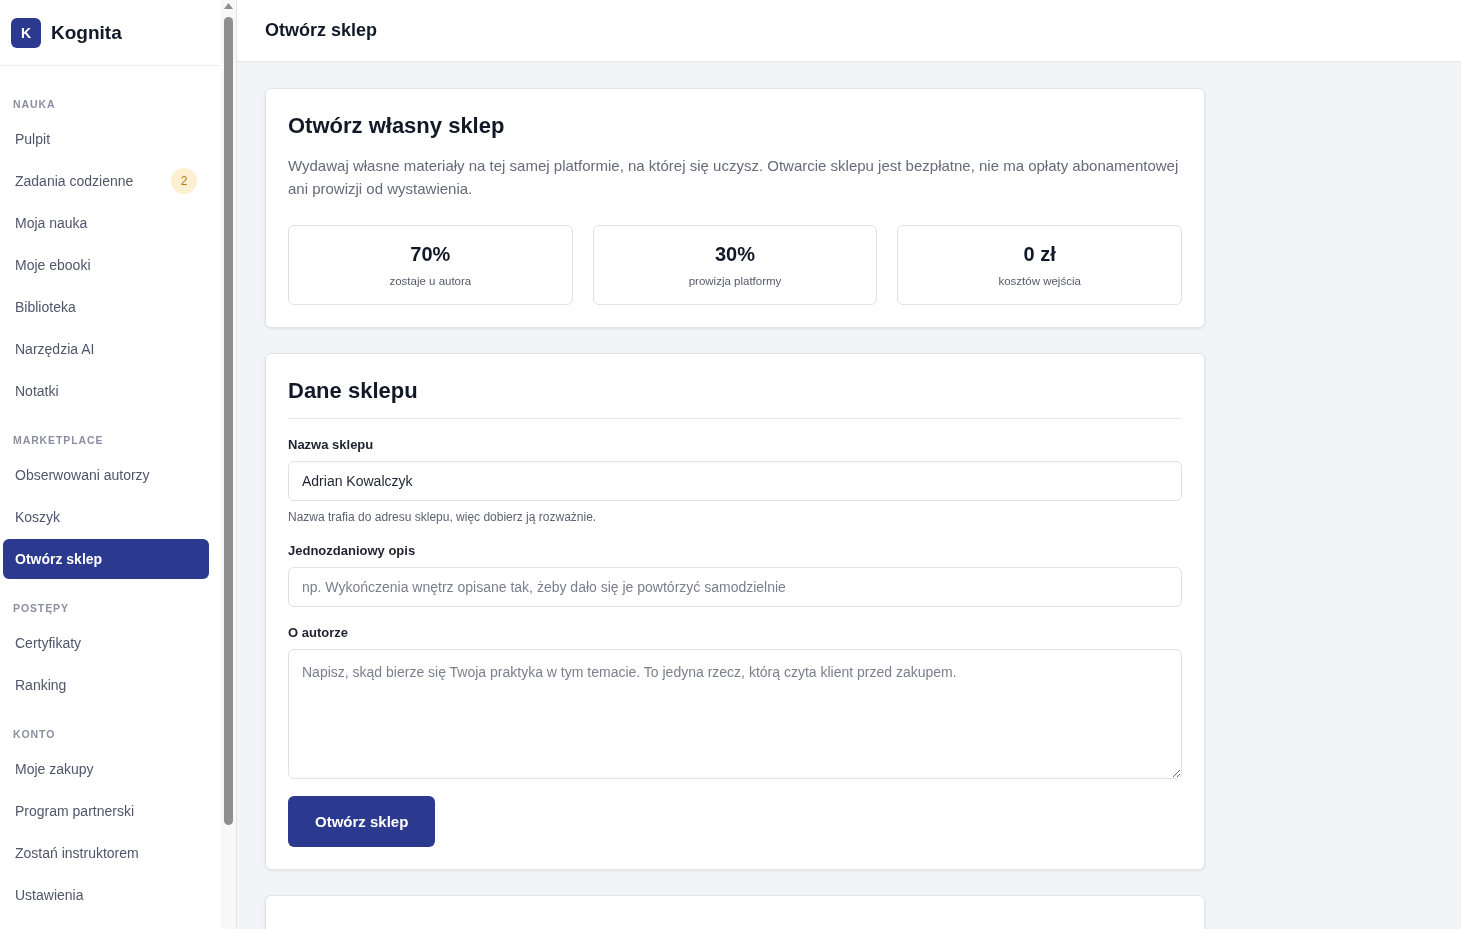 This screenshot has height=929, width=1461. What do you see at coordinates (1039, 254) in the screenshot?
I see `stat-value: 0 zł` at bounding box center [1039, 254].